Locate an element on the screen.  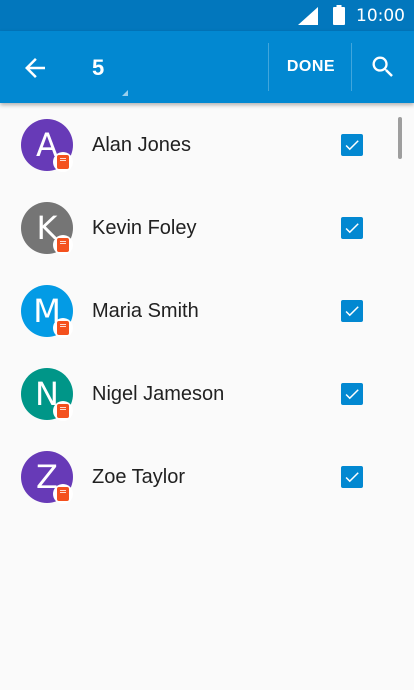
contact-row: M Maria Smith is located at coordinates (207, 310).